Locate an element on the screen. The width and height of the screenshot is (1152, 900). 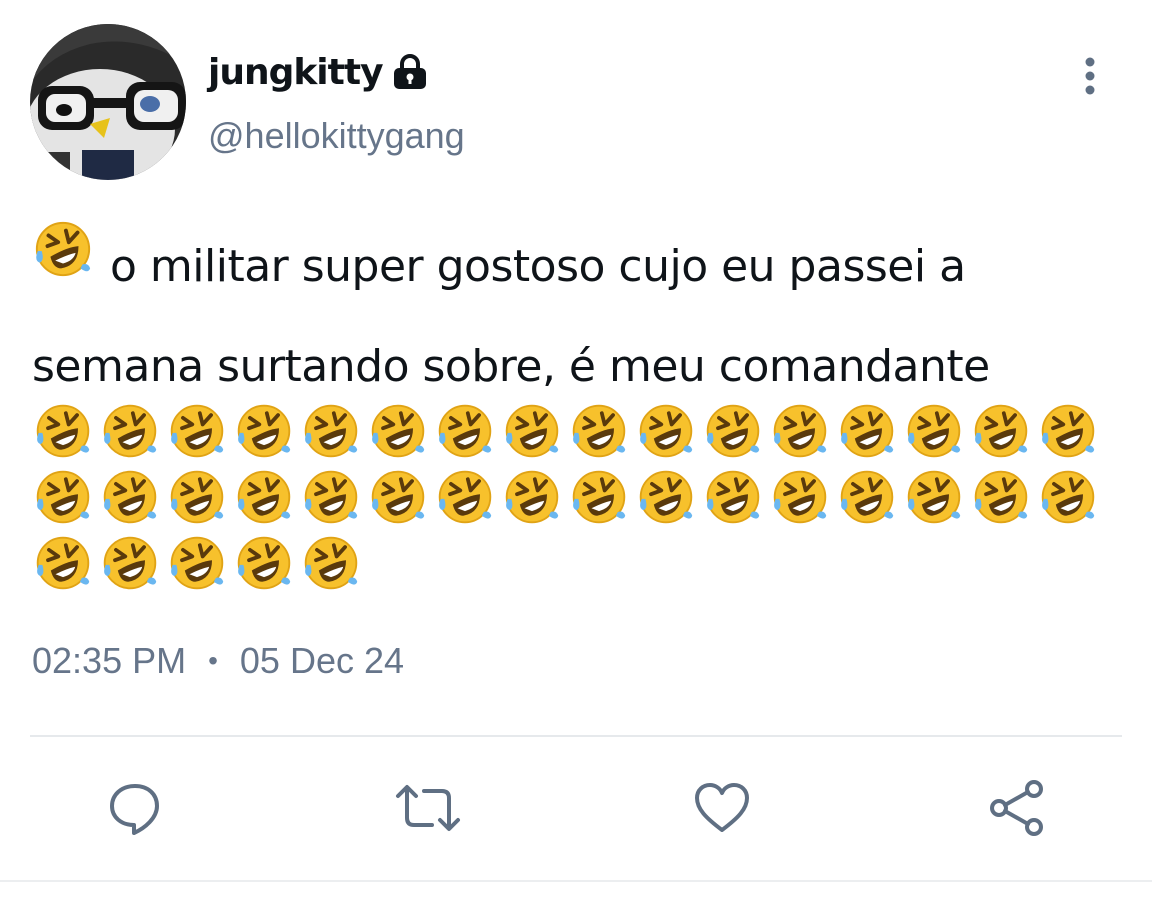
share-button is located at coordinates (1017, 810).